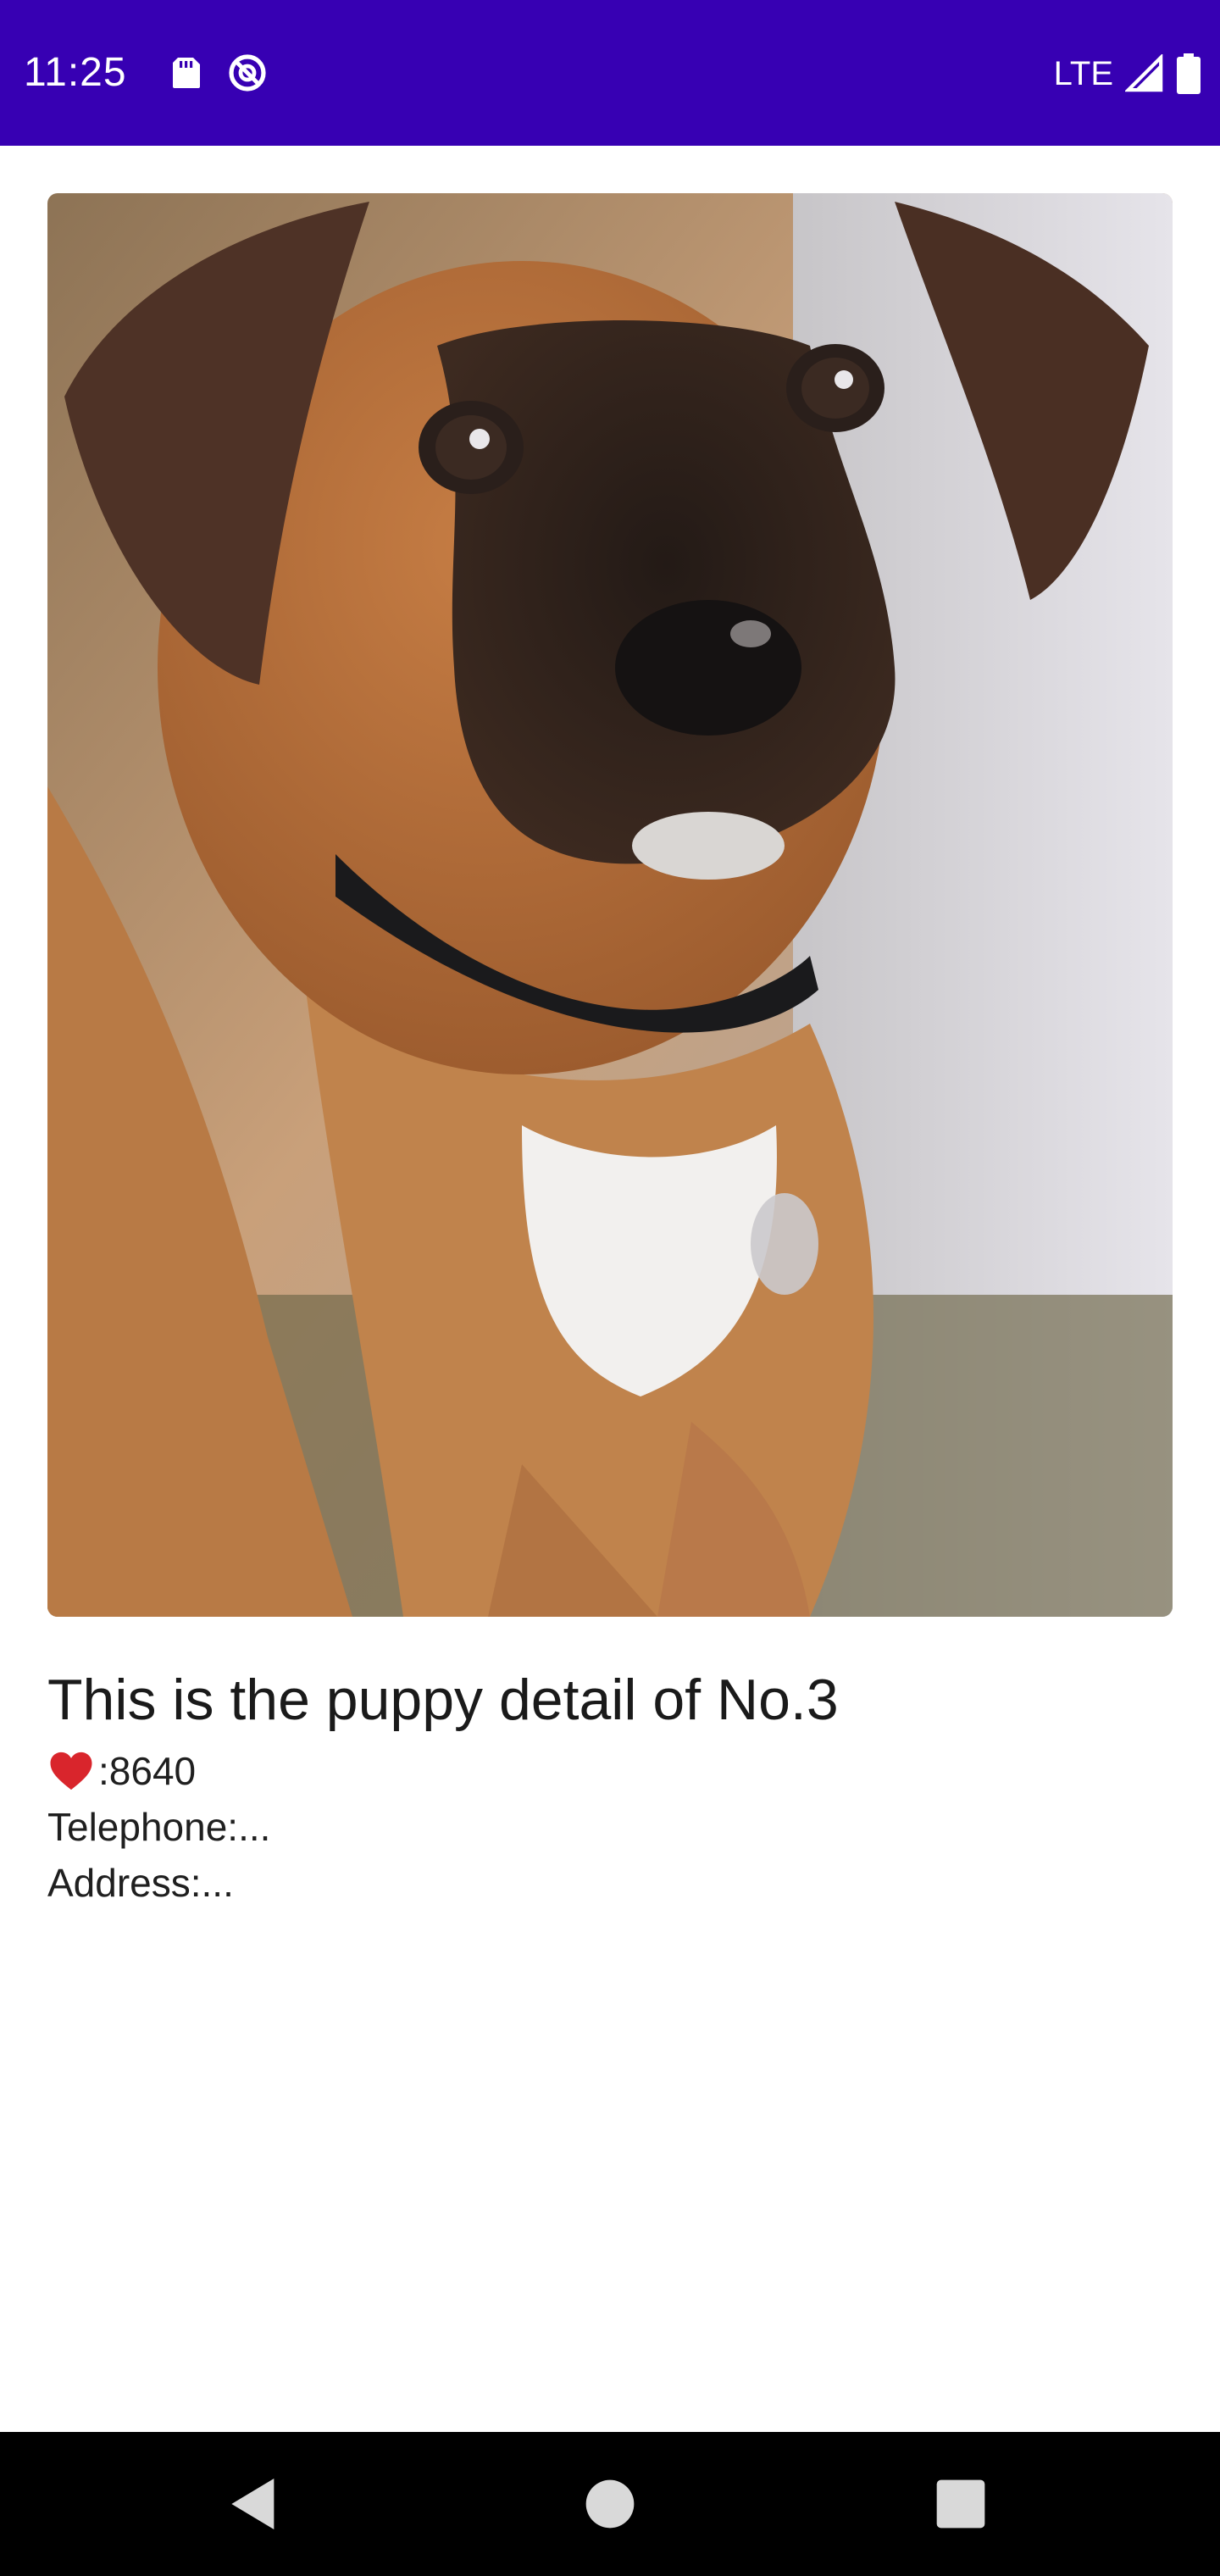 This screenshot has width=1220, height=2576. What do you see at coordinates (443, 1700) in the screenshot?
I see `puppy-detail-title: This is the puppy detail of No.3` at bounding box center [443, 1700].